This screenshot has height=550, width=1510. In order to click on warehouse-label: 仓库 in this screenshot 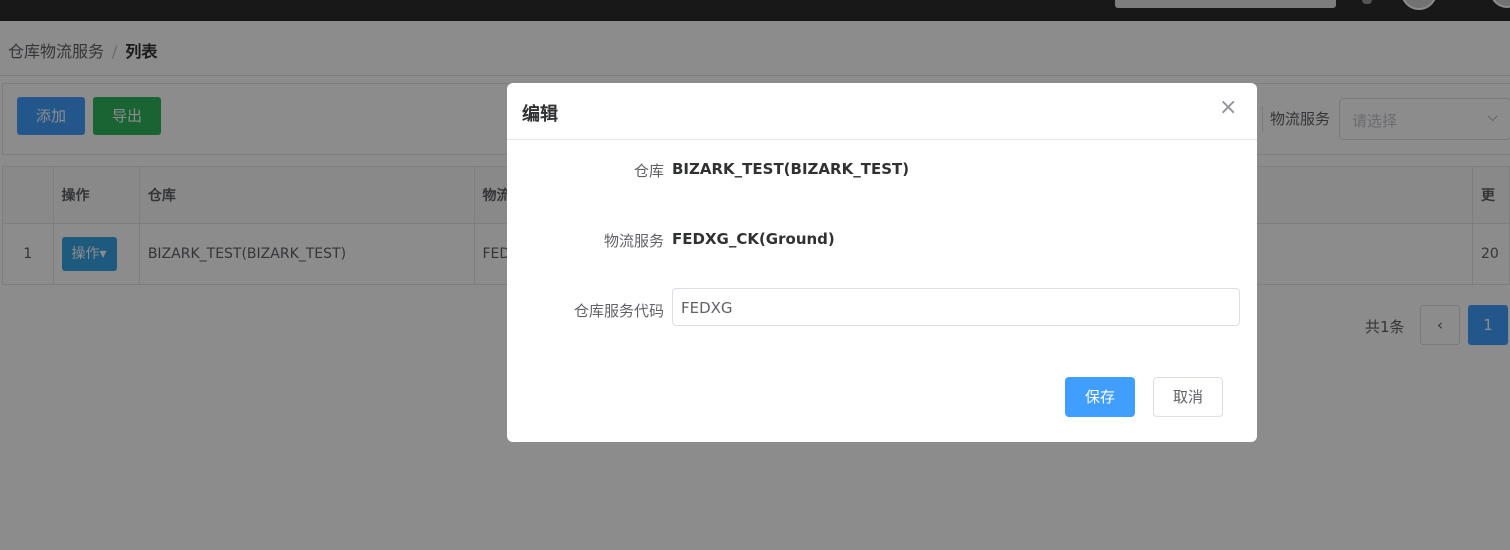, I will do `click(648, 171)`.